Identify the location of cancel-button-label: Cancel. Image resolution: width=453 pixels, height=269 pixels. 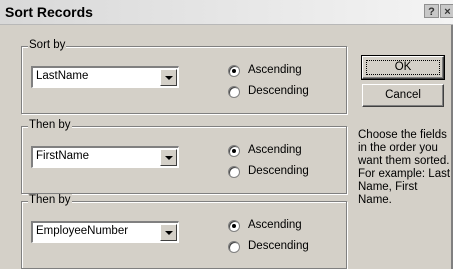
(403, 95).